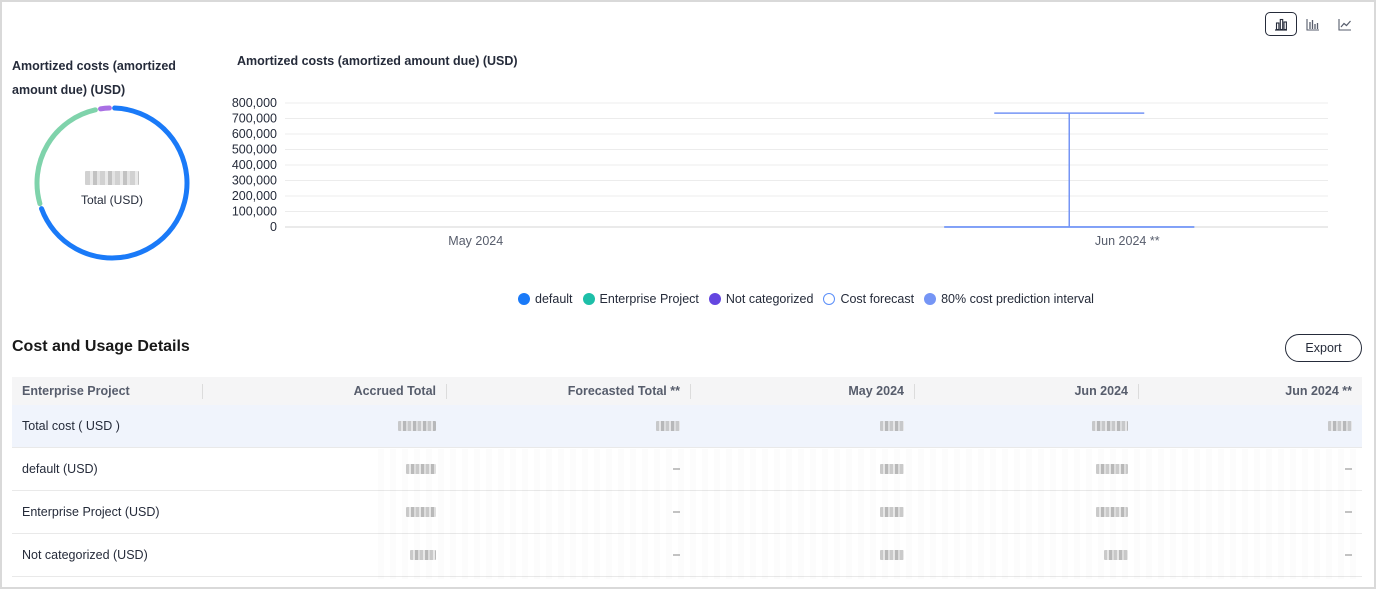  Describe the element at coordinates (877, 299) in the screenshot. I see `legend-label: Cost forecast` at that location.